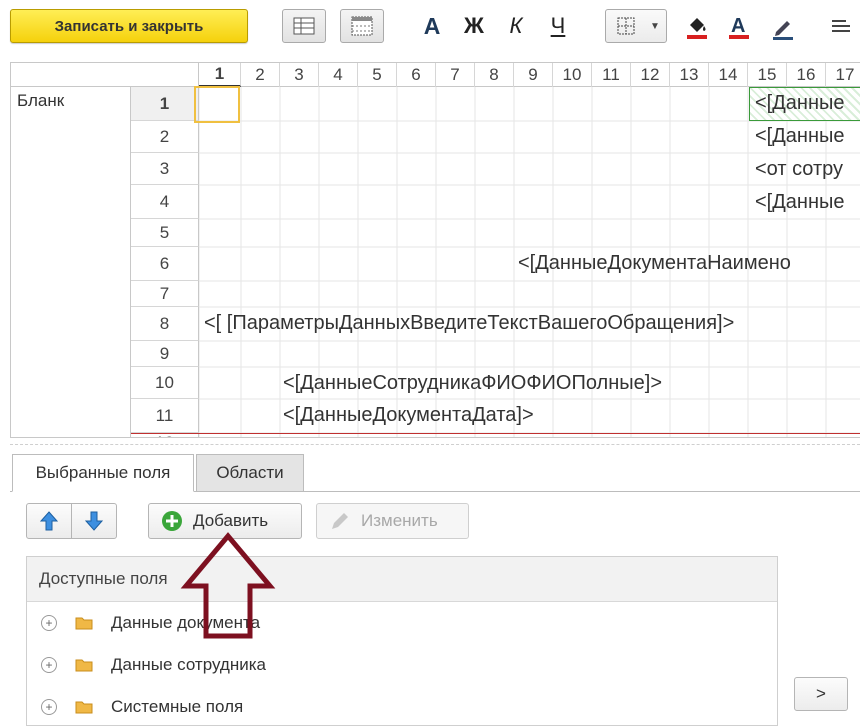  Describe the element at coordinates (129, 26) in the screenshot. I see `save-and-close-button: Записать и закрыть` at that location.